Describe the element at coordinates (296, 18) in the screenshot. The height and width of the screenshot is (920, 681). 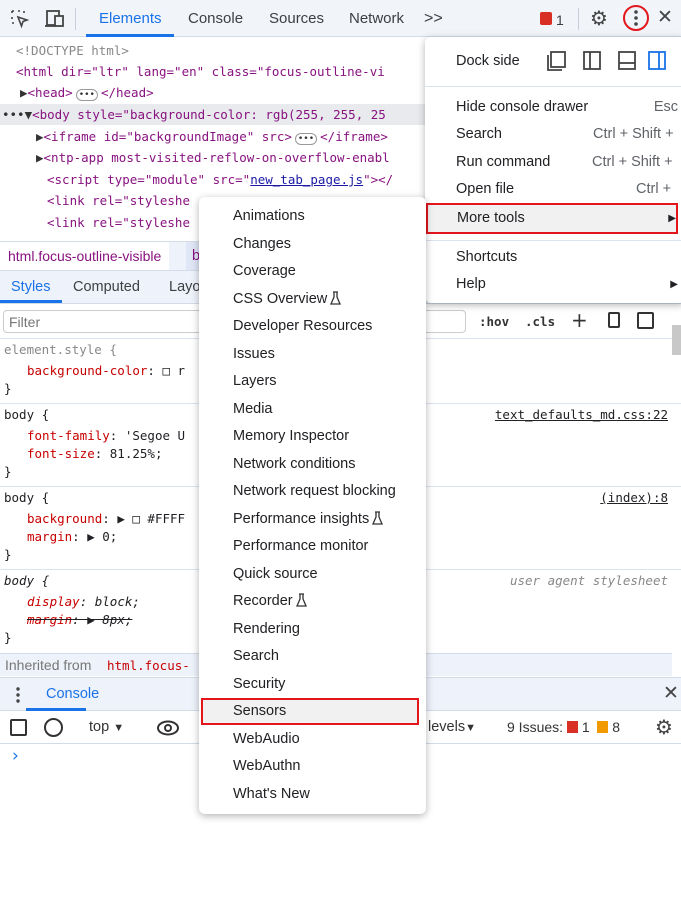
I see `tab-sources: Sources` at that location.